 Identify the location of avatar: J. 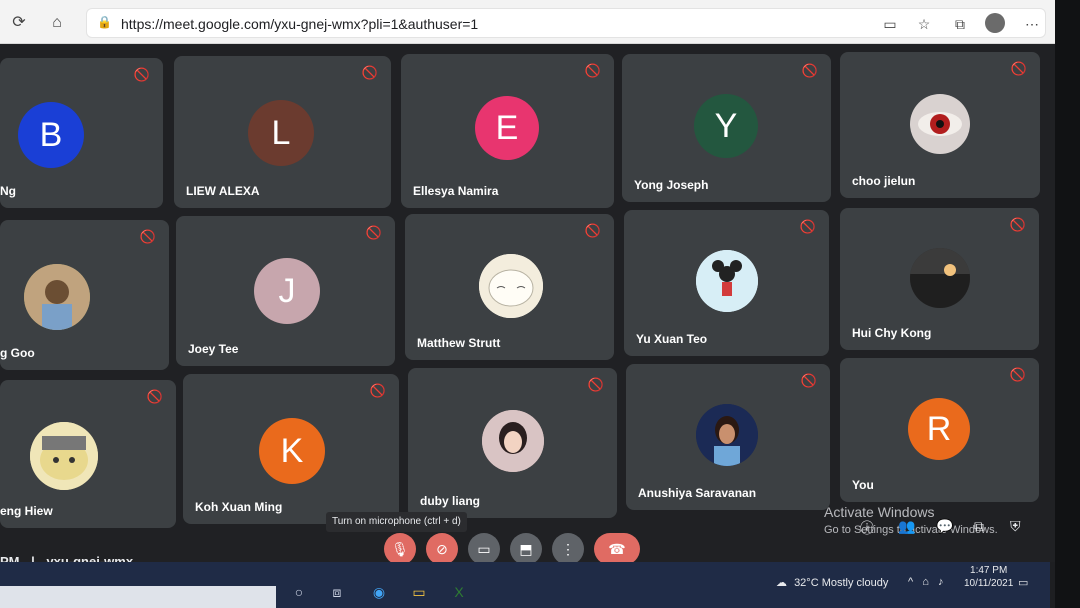
(287, 291).